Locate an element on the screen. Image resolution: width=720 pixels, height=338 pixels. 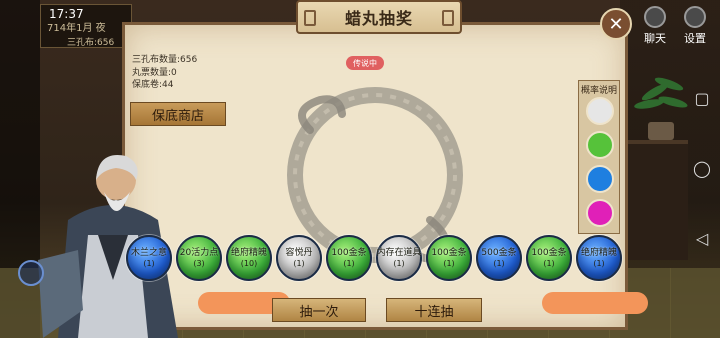
settings-label: 设置 is located at coordinates (695, 38).